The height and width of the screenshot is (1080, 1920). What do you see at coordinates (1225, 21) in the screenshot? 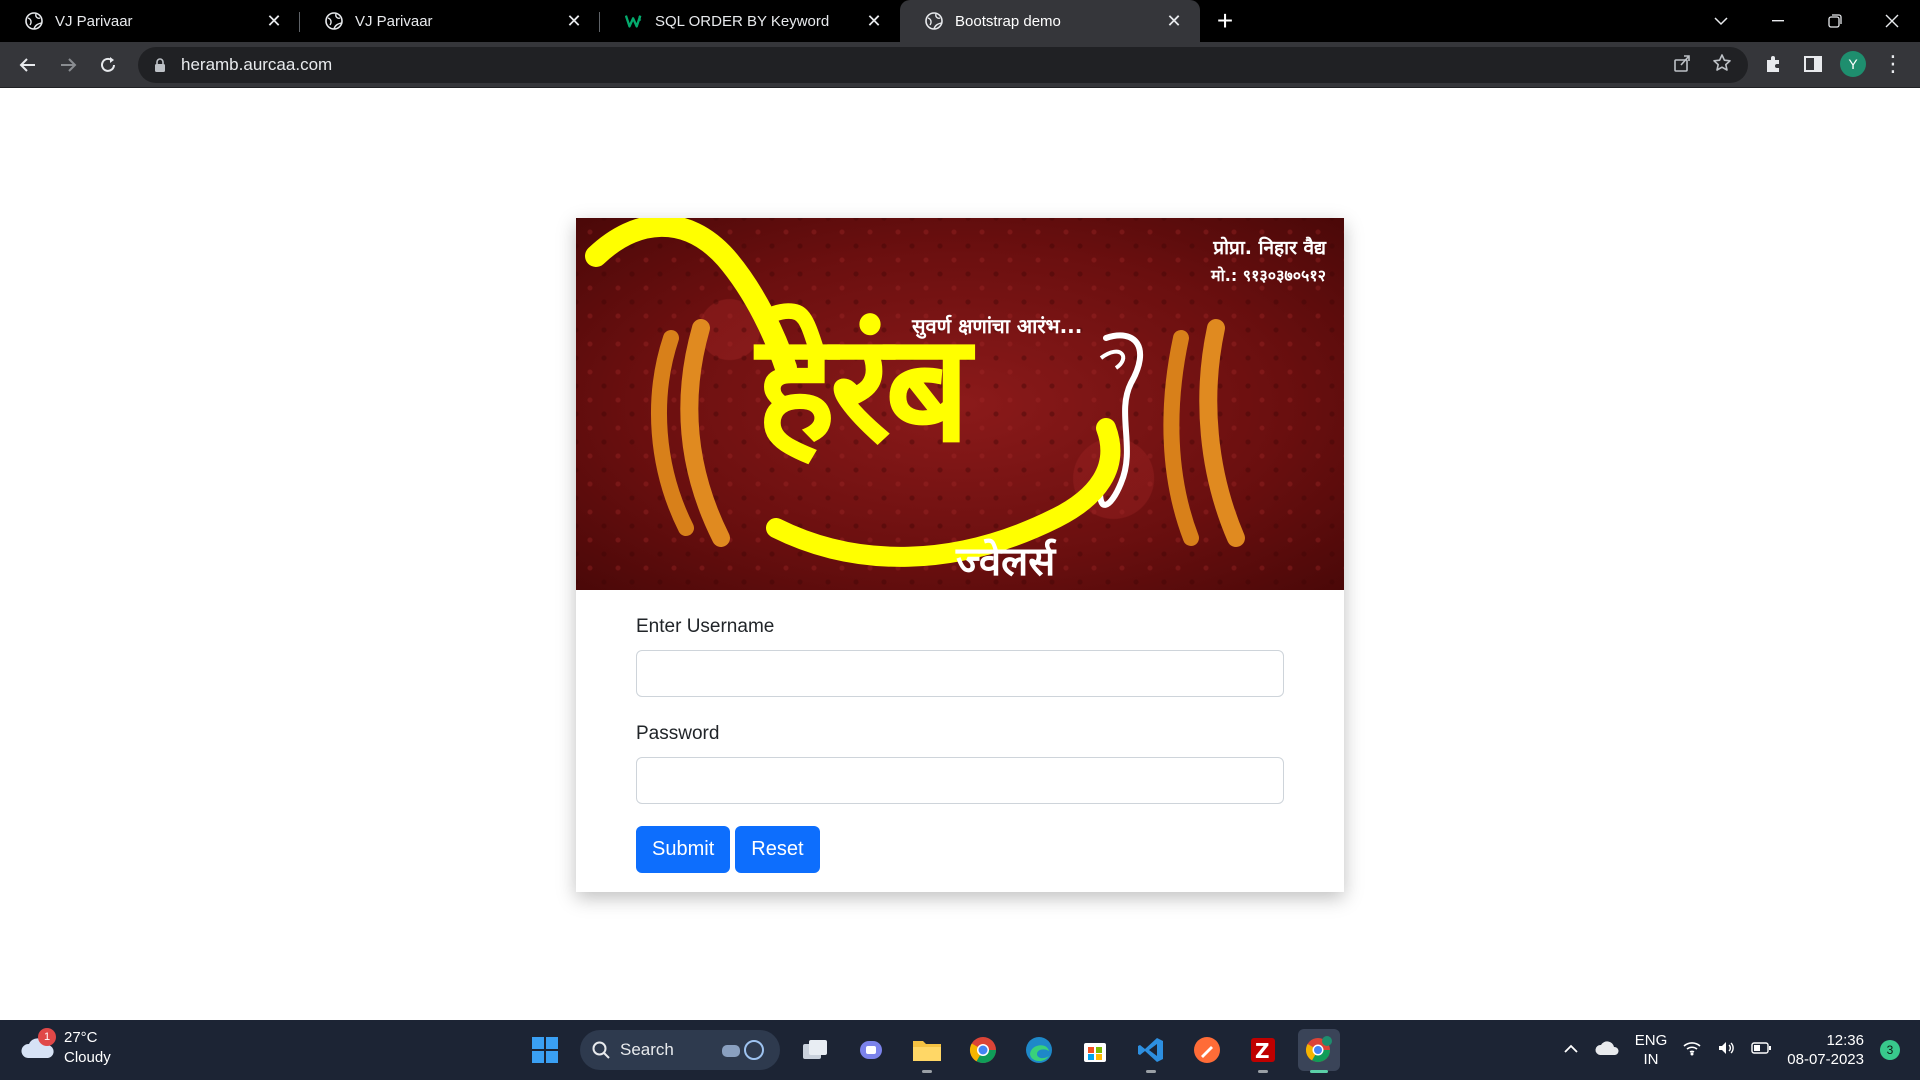
I see `new-tab-button: +` at bounding box center [1225, 21].